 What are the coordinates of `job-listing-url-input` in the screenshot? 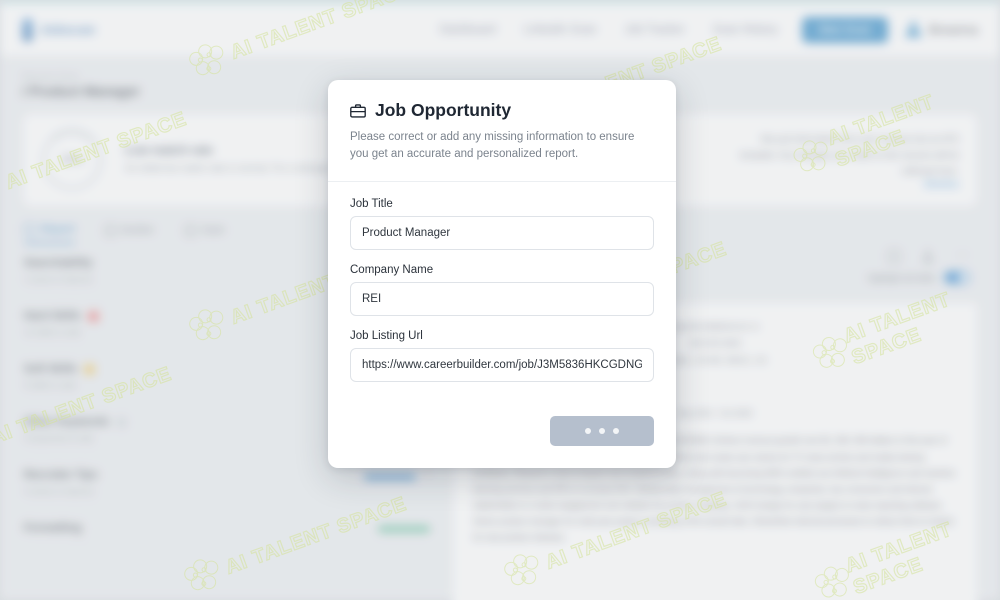 It's located at (502, 364).